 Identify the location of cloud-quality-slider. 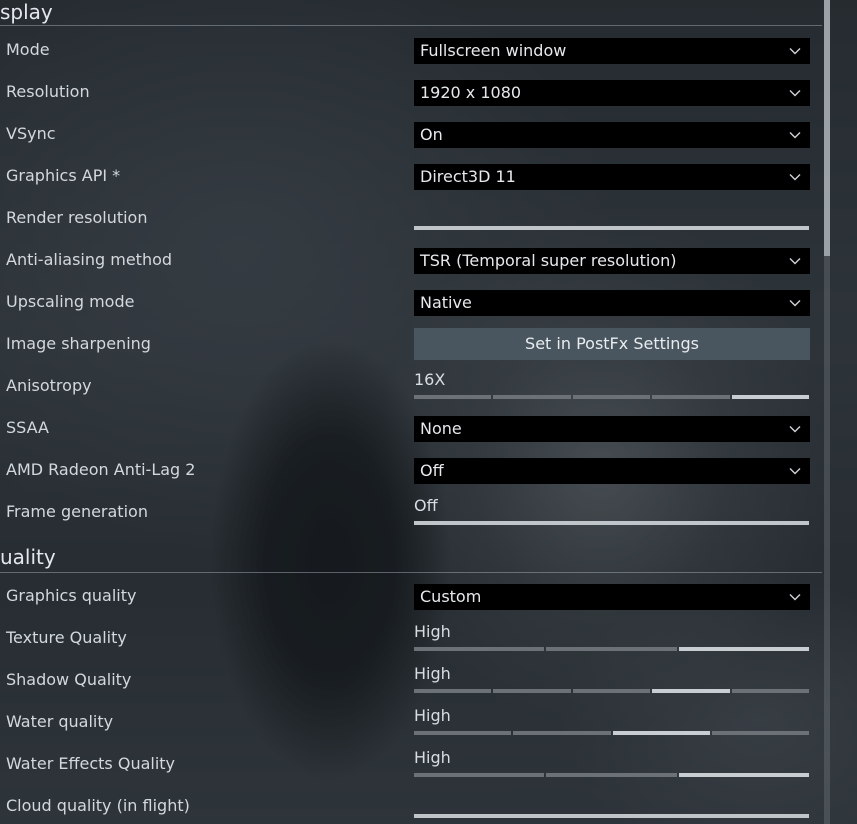
(611, 816).